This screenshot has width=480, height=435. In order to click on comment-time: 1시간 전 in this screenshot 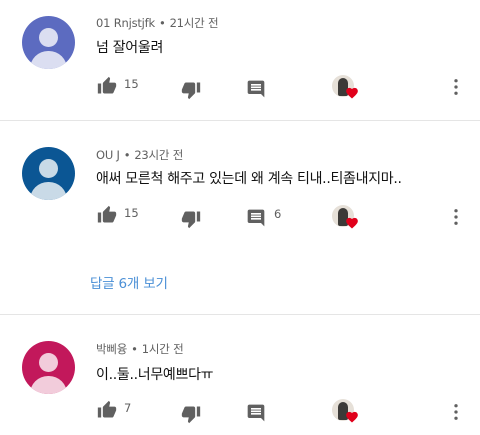, I will do `click(163, 349)`.